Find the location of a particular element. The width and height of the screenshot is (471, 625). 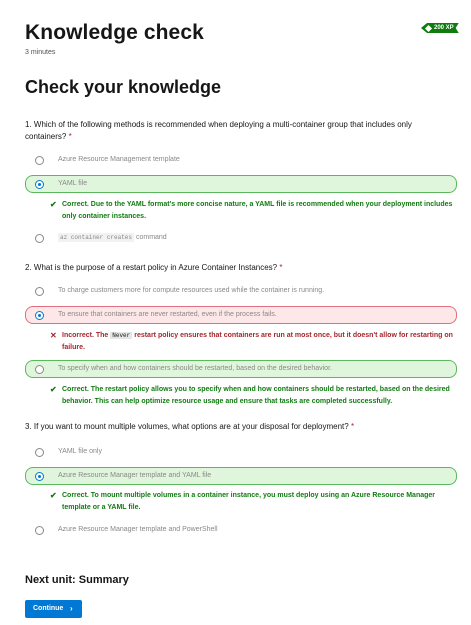

duration-label: 3 minutes is located at coordinates (40, 52).